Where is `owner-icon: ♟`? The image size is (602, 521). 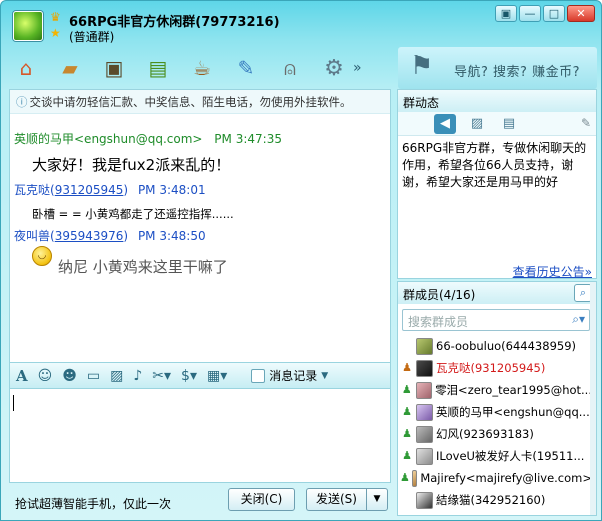 owner-icon: ♟ is located at coordinates (407, 367).